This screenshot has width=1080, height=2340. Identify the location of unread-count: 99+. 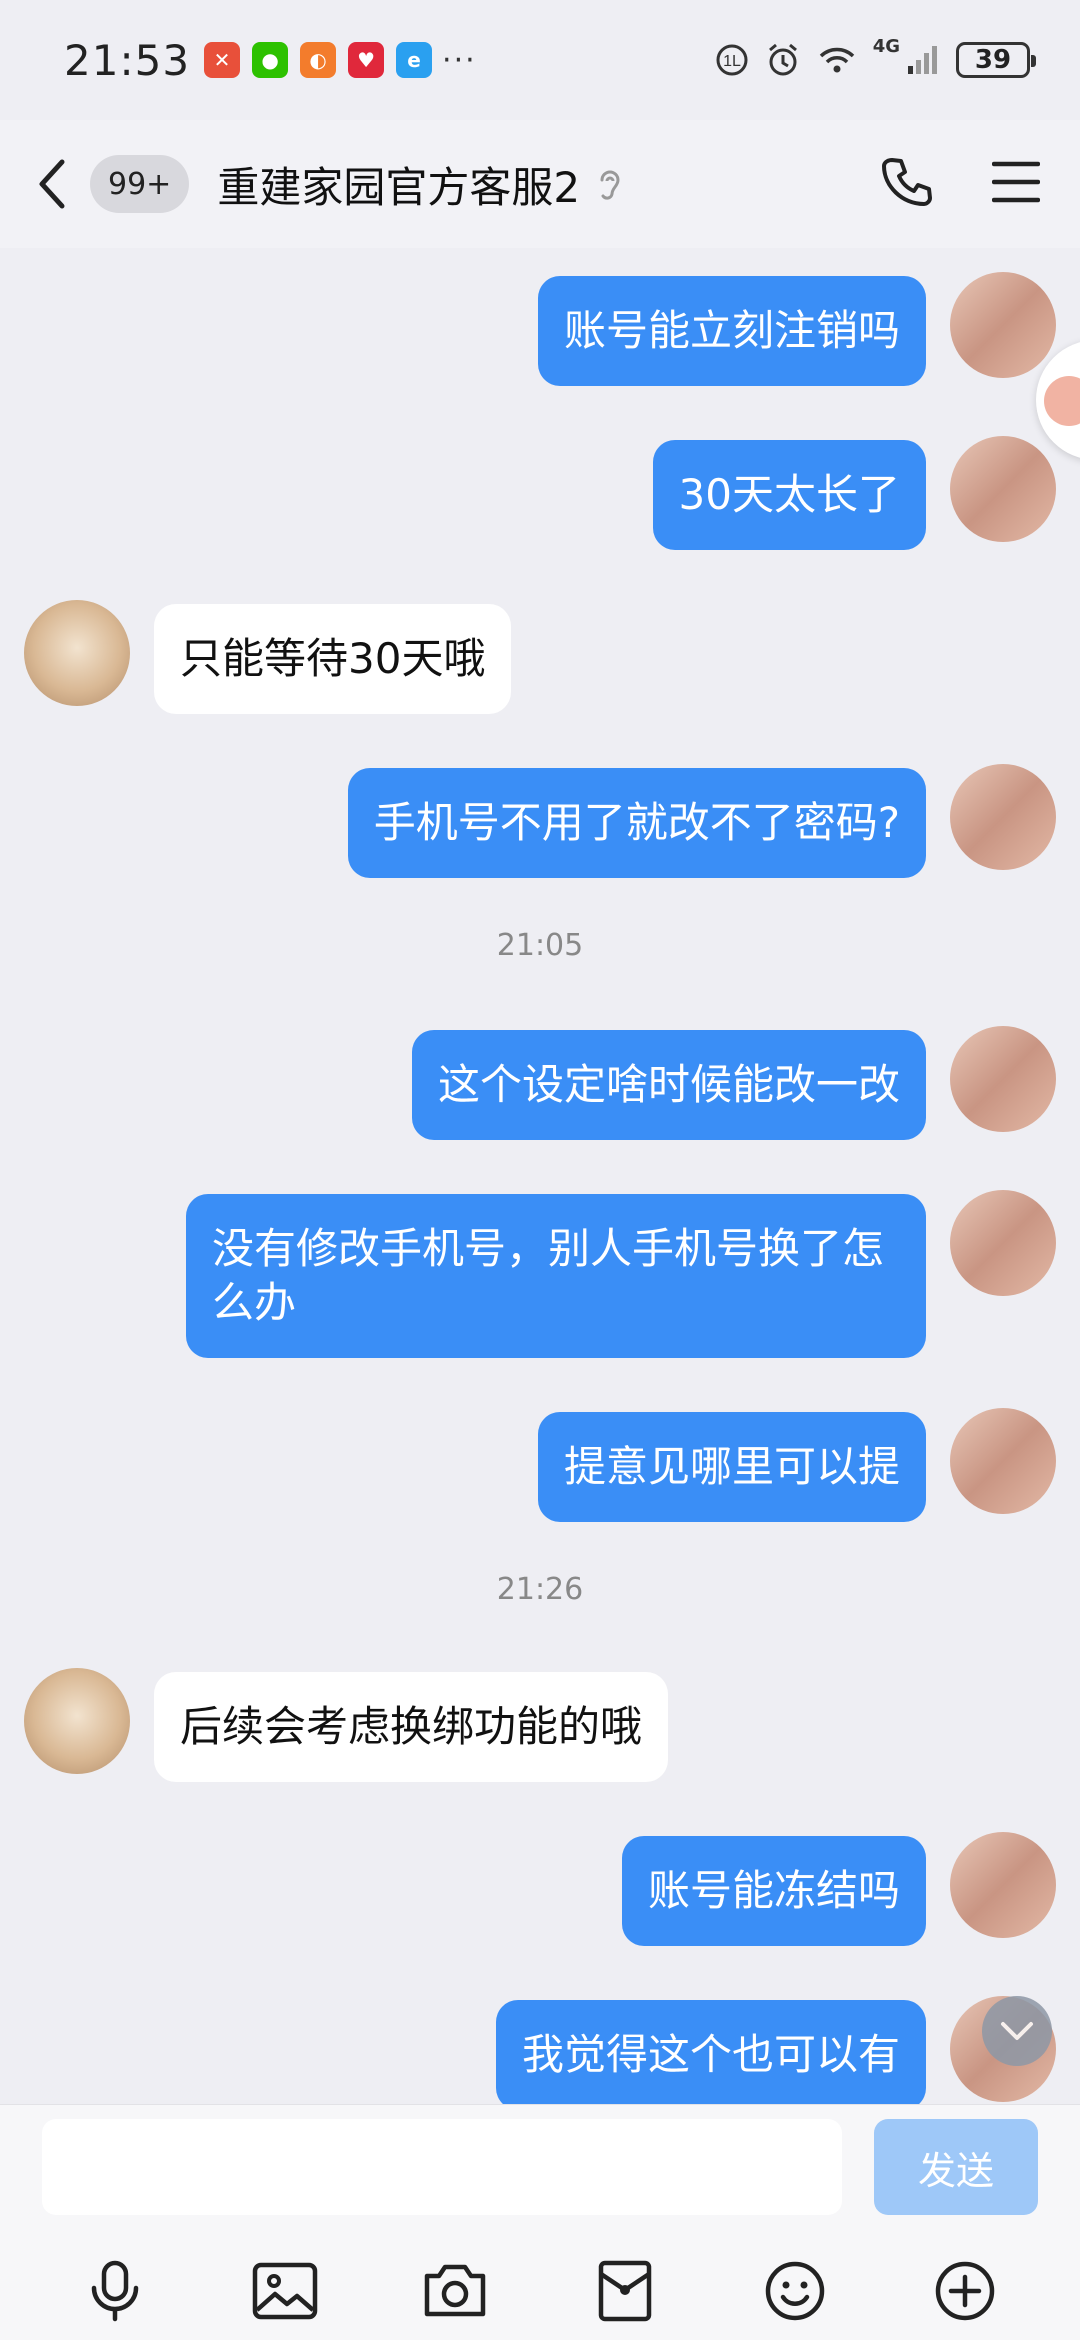
(140, 184).